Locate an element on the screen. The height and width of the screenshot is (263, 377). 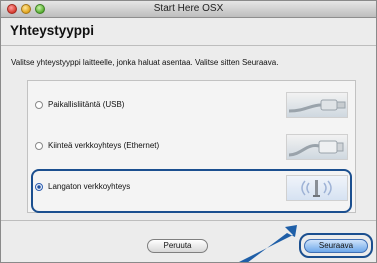
window-title: Start Here OSX is located at coordinates (188, 8).